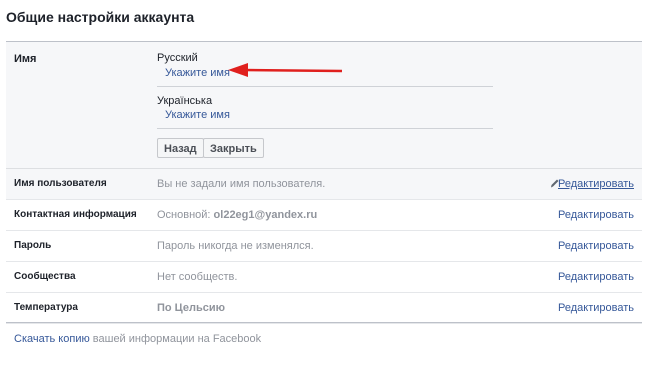  I want to click on username-label: Имя пользователя, so click(60, 183).